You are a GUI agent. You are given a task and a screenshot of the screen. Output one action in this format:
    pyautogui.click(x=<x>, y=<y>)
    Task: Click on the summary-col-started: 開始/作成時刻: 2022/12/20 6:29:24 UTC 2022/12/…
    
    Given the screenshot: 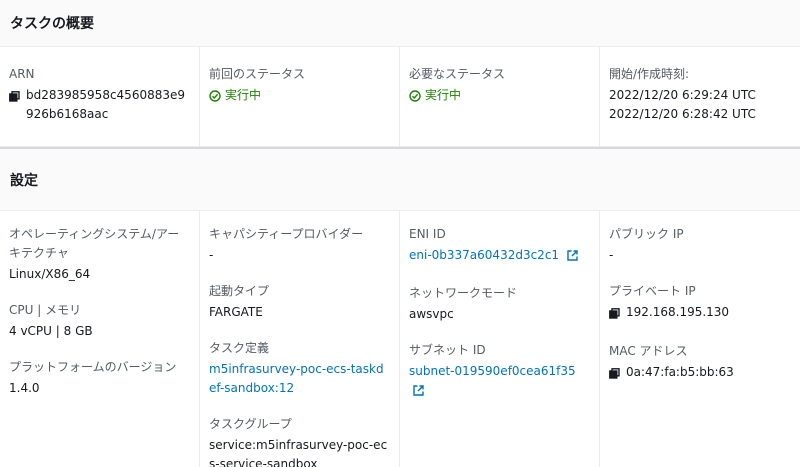 What is the action you would take?
    pyautogui.click(x=700, y=96)
    